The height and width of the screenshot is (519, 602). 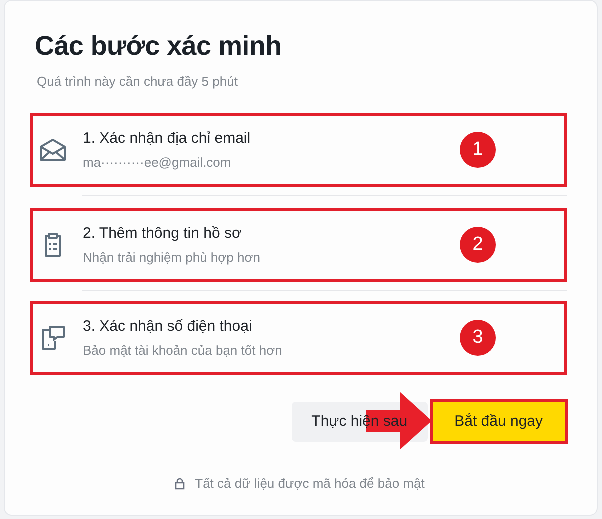 What do you see at coordinates (53, 338) in the screenshot?
I see `phone-message-icon` at bounding box center [53, 338].